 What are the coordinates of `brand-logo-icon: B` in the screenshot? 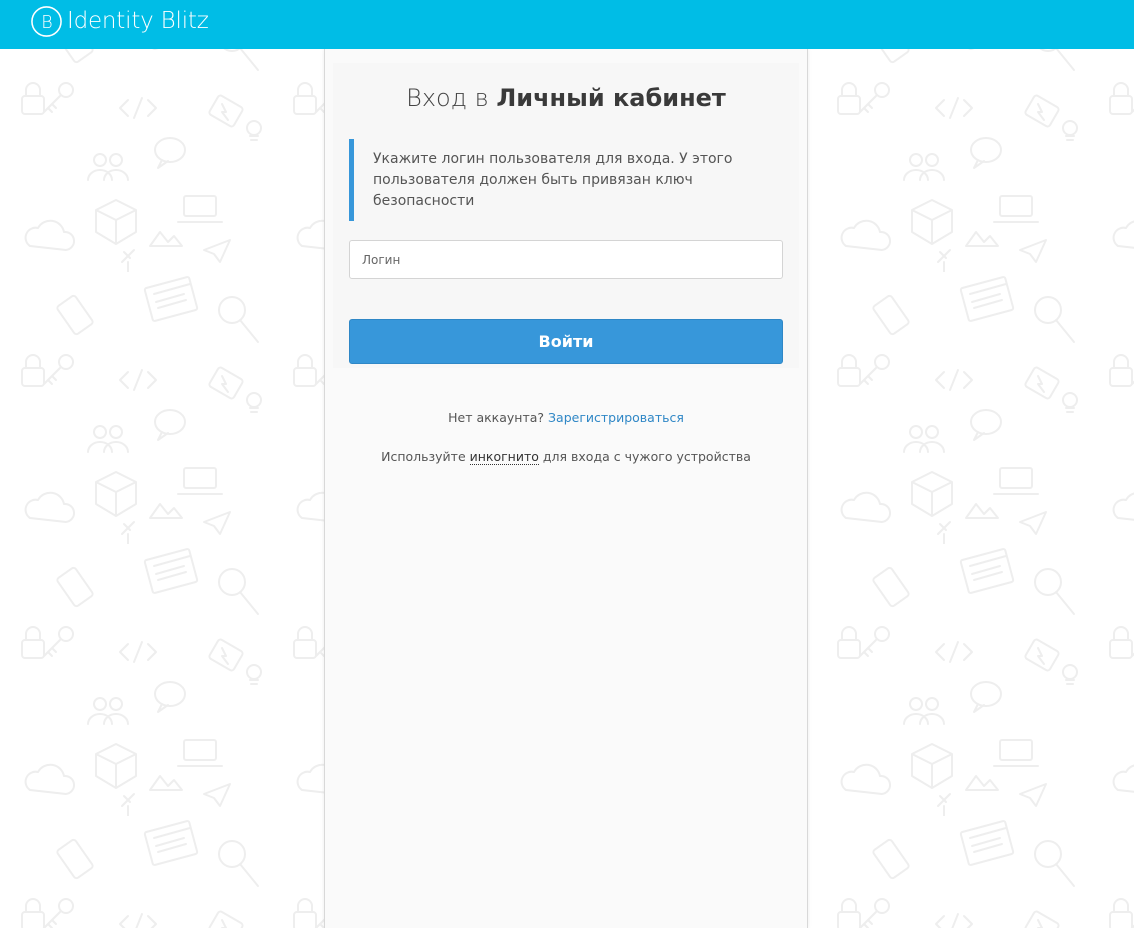 It's located at (46, 21).